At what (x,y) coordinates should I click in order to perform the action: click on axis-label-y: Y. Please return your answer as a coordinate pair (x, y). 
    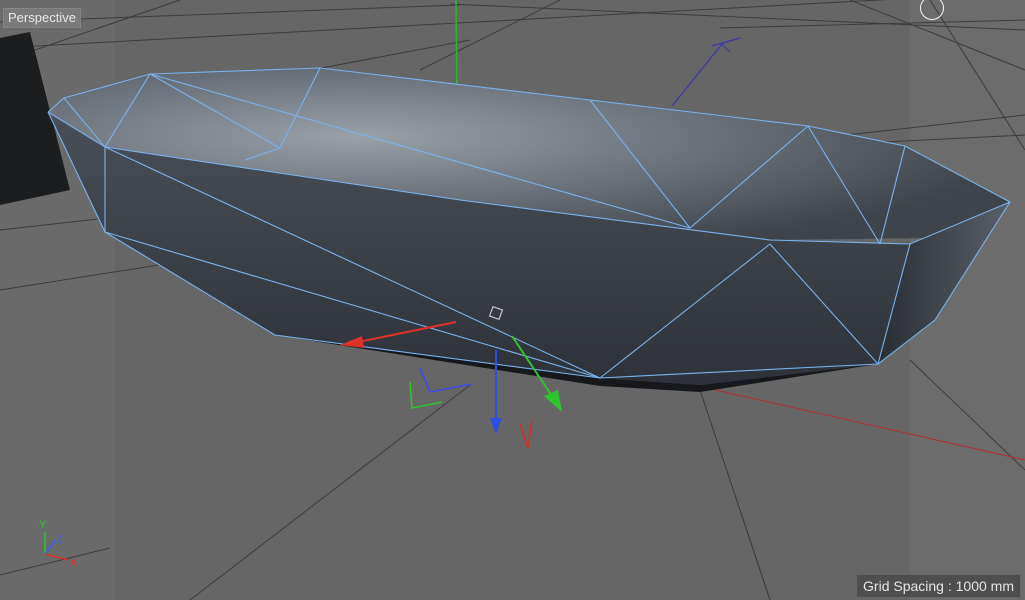
    Looking at the image, I should click on (43, 525).